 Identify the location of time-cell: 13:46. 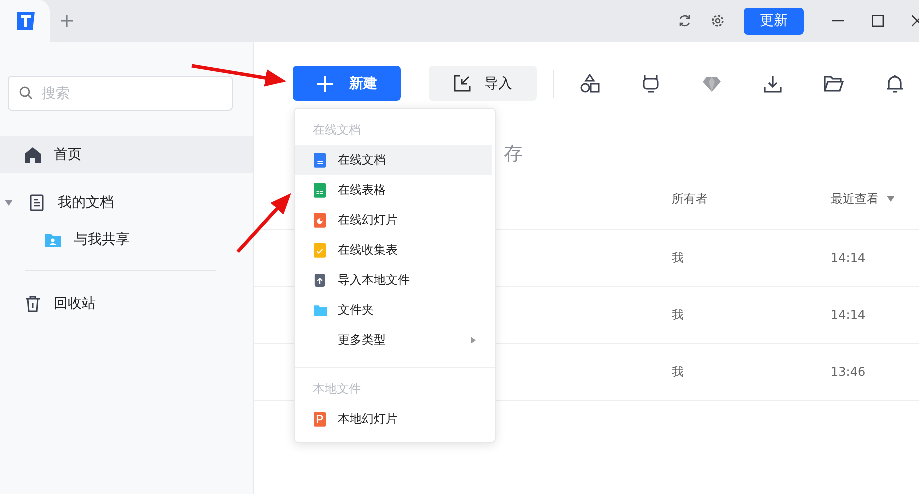
(848, 372).